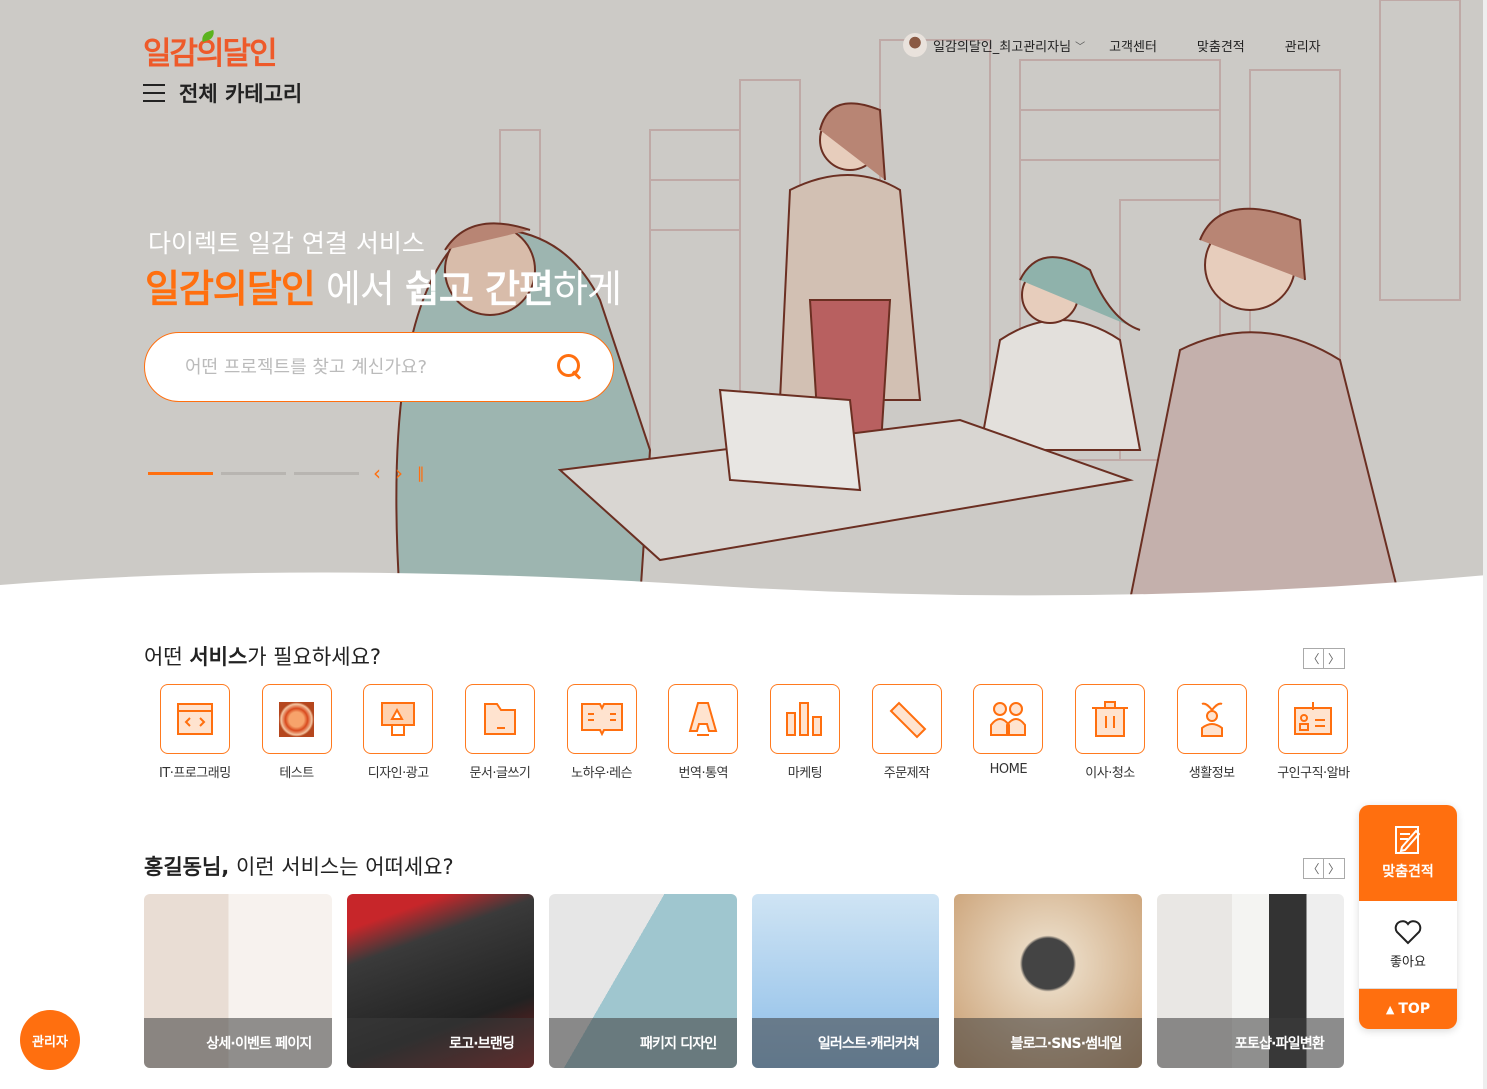 This screenshot has width=1487, height=1089. I want to click on service-item: 노하우·레슨, so click(602, 732).